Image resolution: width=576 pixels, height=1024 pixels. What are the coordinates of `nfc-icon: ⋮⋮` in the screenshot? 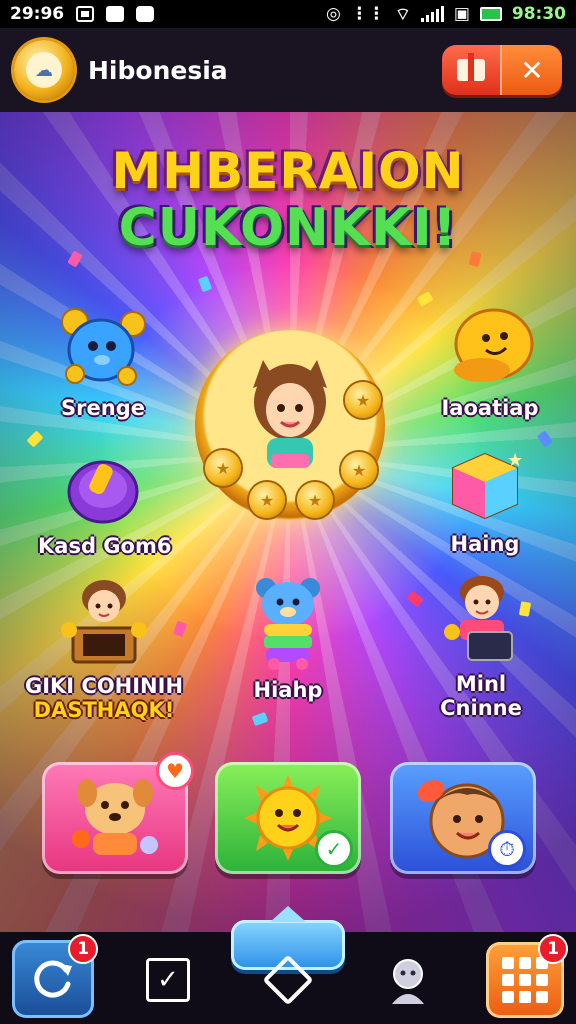 It's located at (367, 14).